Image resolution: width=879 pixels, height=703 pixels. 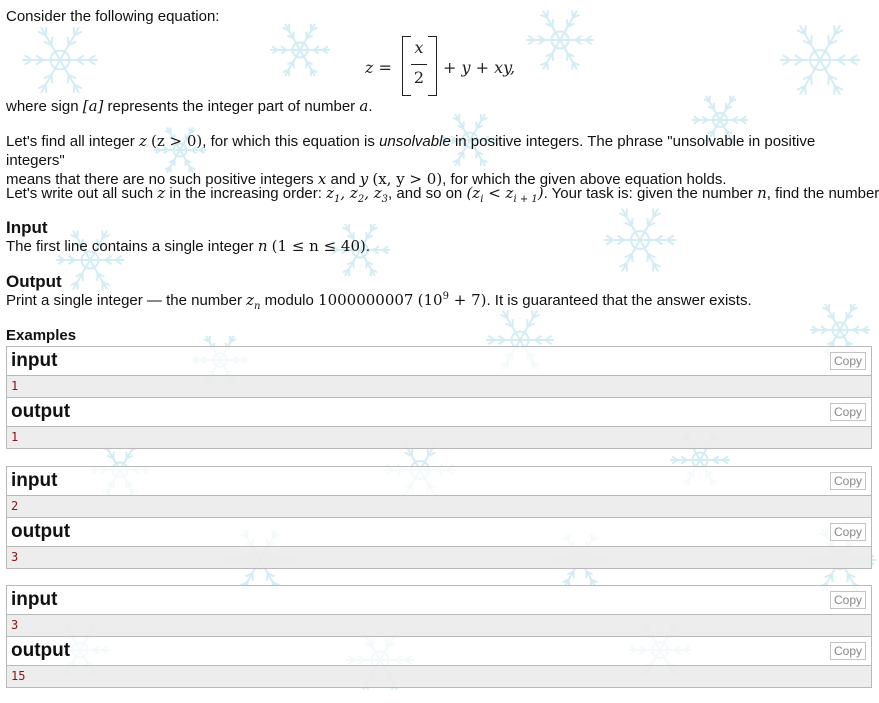 I want to click on equation-numerator: x, so click(x=419, y=47).